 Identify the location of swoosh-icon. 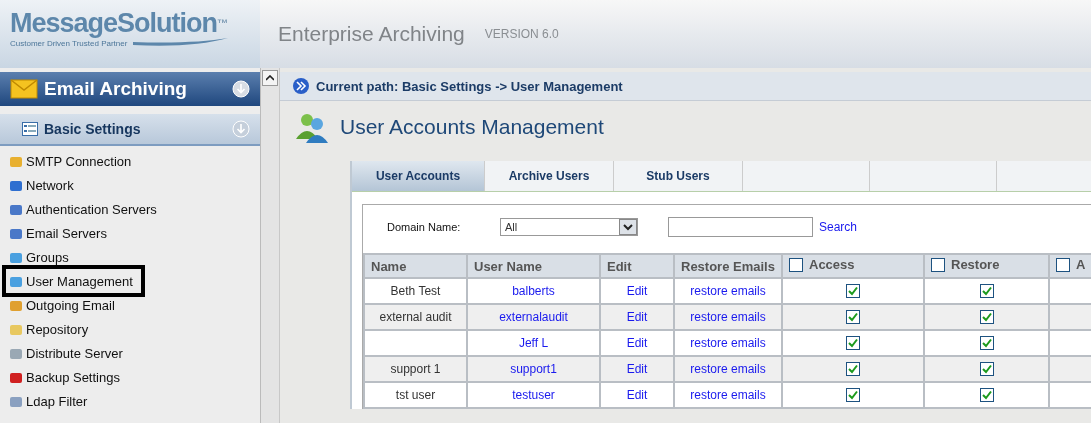
(181, 43).